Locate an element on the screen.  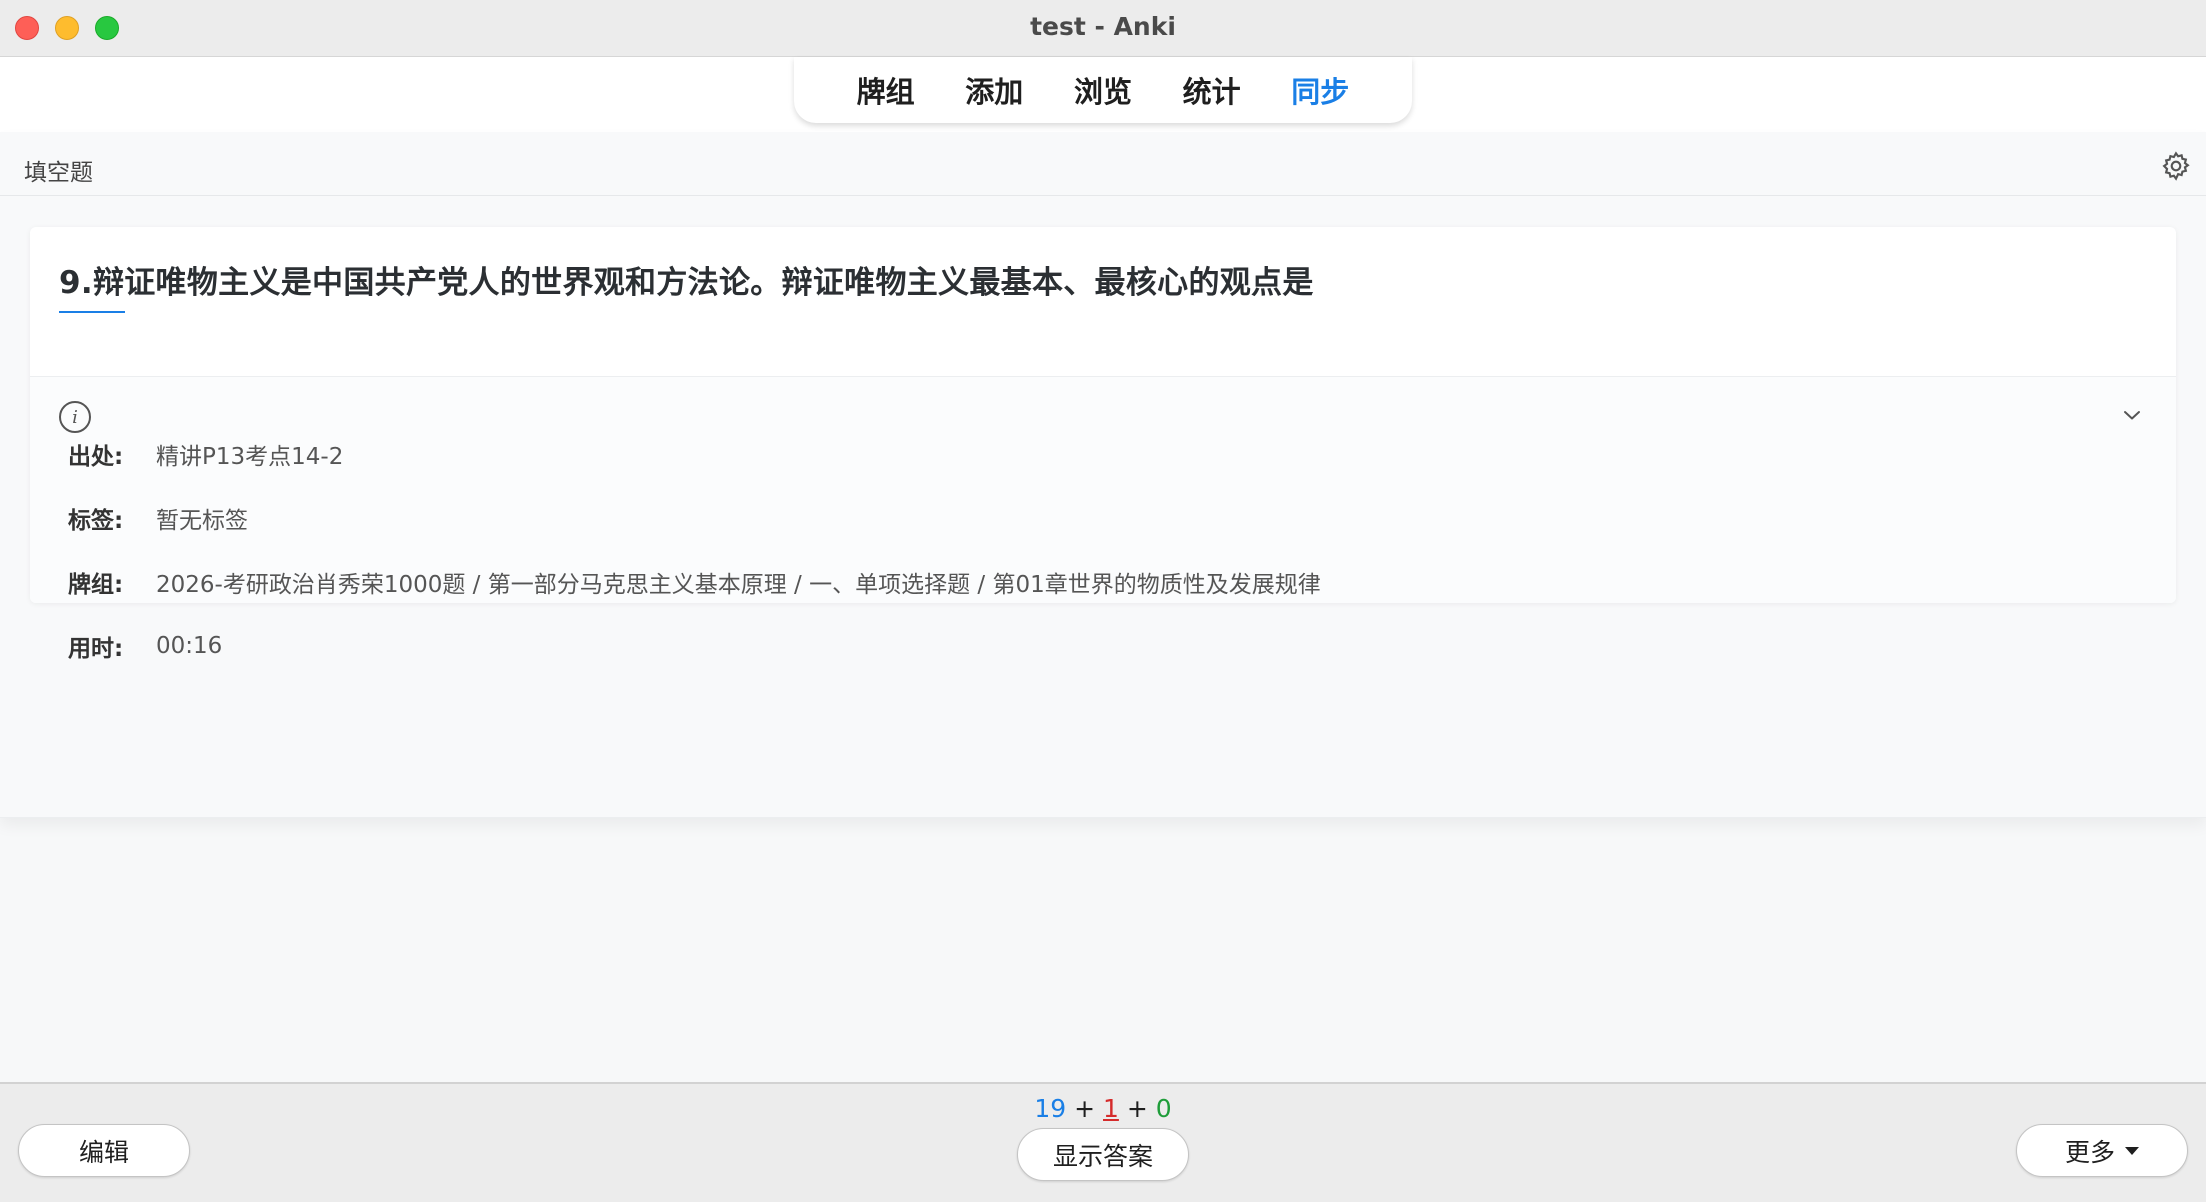
main-nav: 牌组 添加 浏览 统计 同步 is located at coordinates (1103, 90).